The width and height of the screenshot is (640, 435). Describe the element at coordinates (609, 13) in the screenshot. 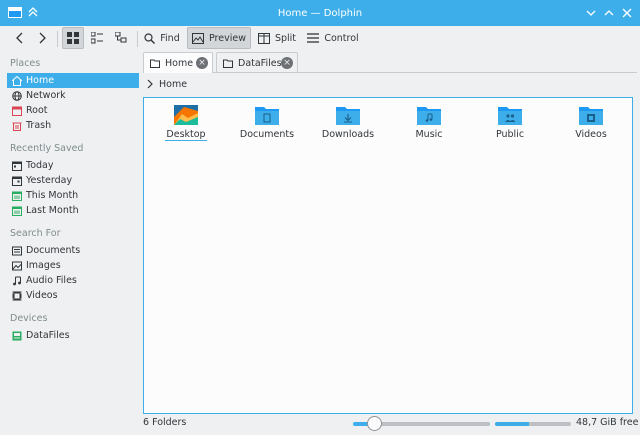

I see `maximize-button` at that location.